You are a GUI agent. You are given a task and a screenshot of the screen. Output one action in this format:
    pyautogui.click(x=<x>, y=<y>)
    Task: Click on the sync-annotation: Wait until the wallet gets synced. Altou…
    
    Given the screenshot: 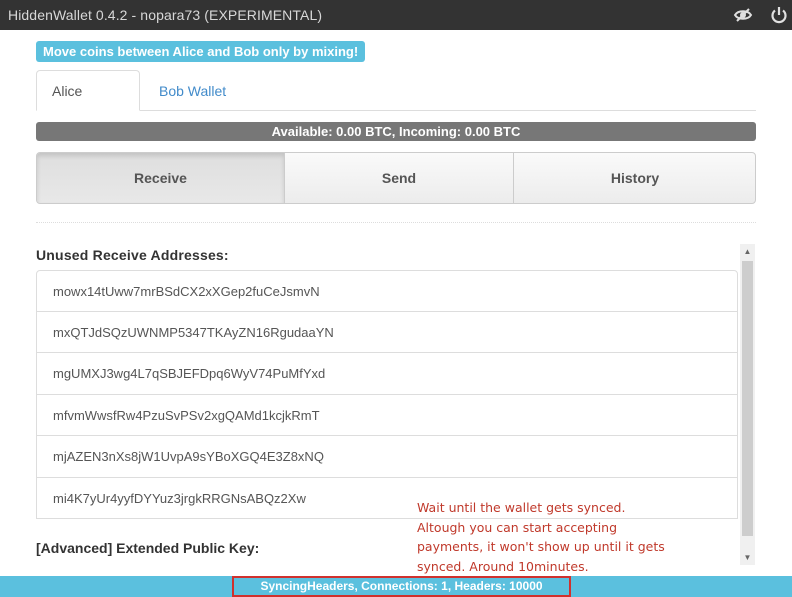 What is the action you would take?
    pyautogui.click(x=548, y=537)
    